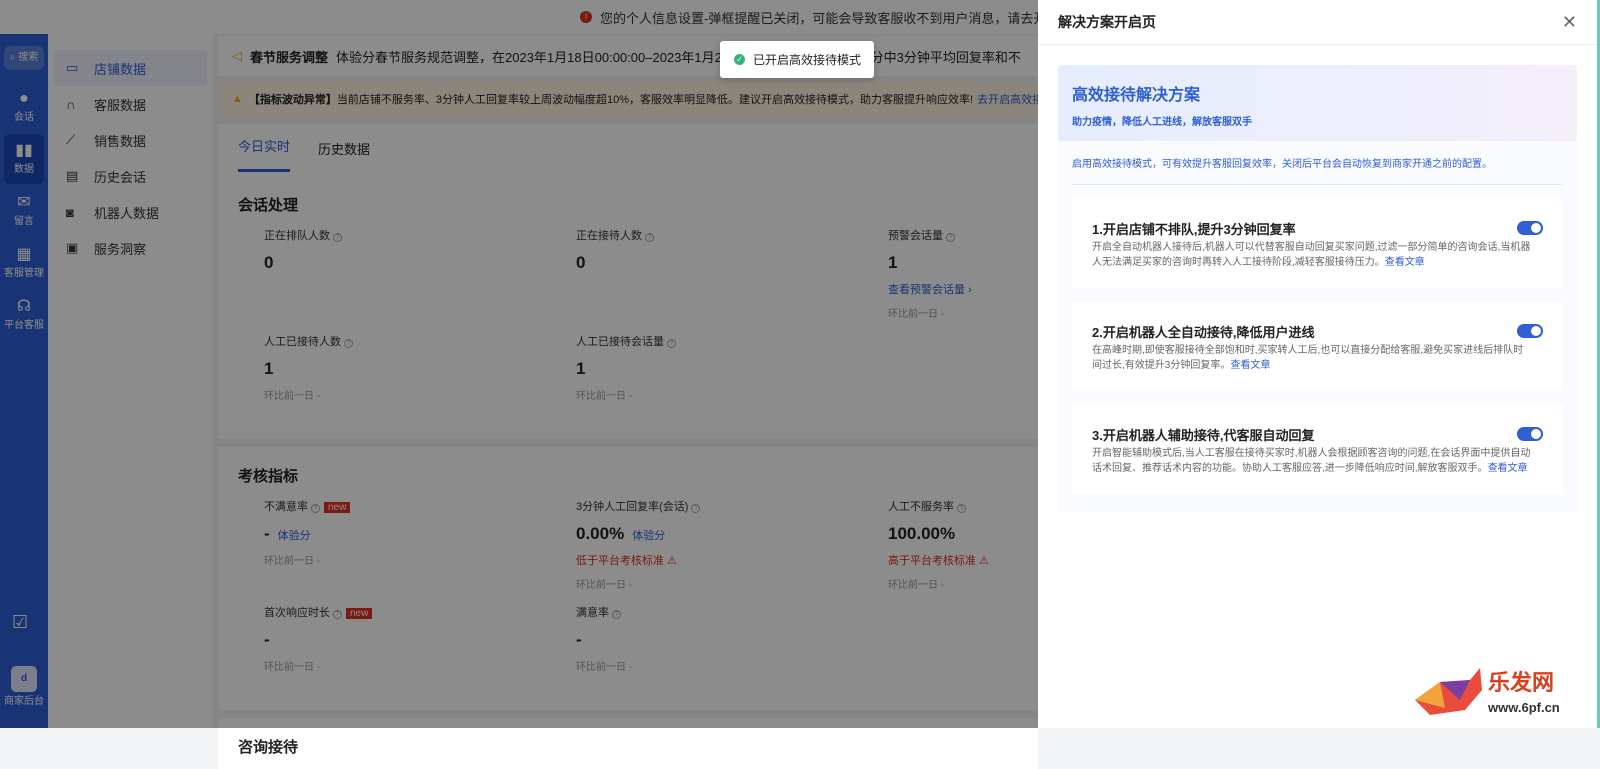 The width and height of the screenshot is (1600, 769). I want to click on svg-text: 乐发网, so click(1521, 682).